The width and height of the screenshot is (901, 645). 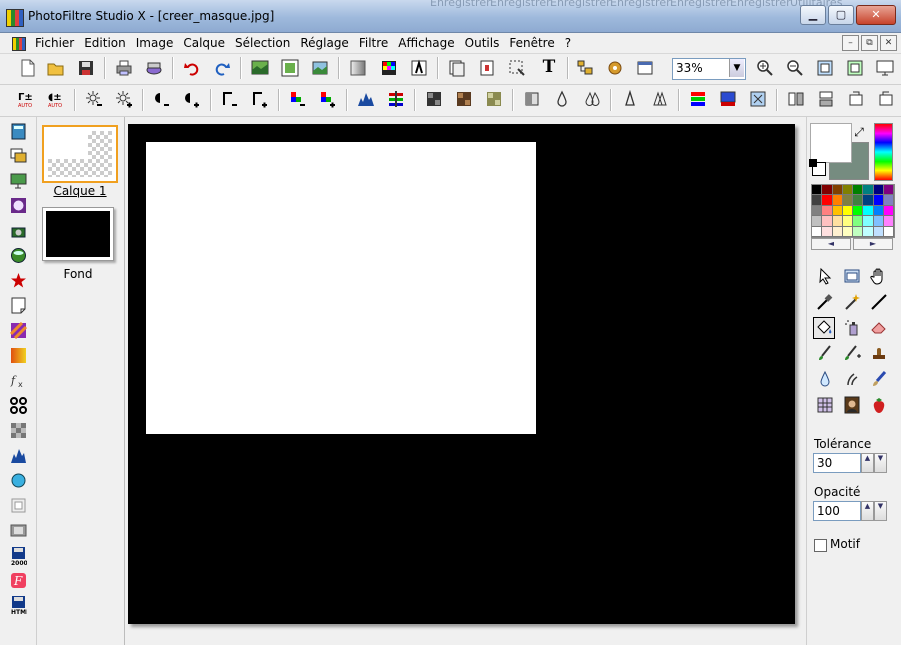 I want to click on strawberry-icon, so click(x=879, y=405).